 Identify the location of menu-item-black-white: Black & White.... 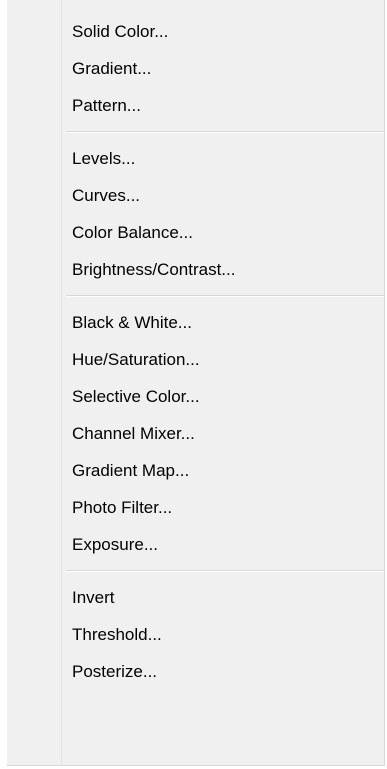
(195, 322).